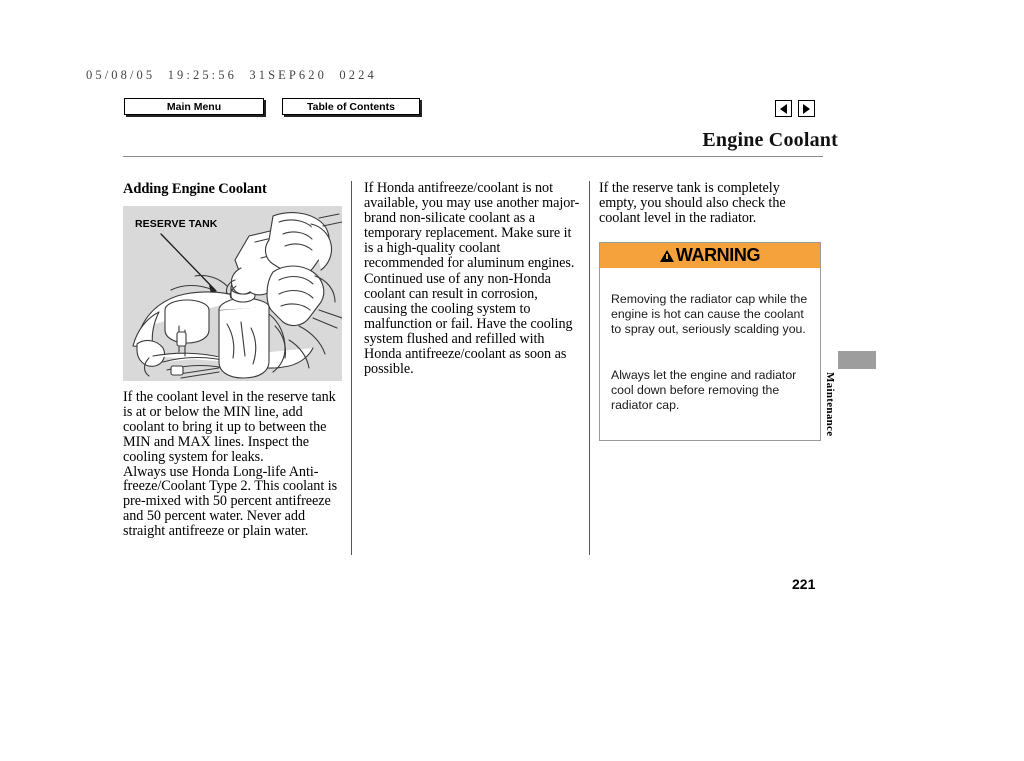  What do you see at coordinates (231, 75) in the screenshot?
I see `document-timestamp: 05/08/05 19:25:56 31SEP620 0224` at bounding box center [231, 75].